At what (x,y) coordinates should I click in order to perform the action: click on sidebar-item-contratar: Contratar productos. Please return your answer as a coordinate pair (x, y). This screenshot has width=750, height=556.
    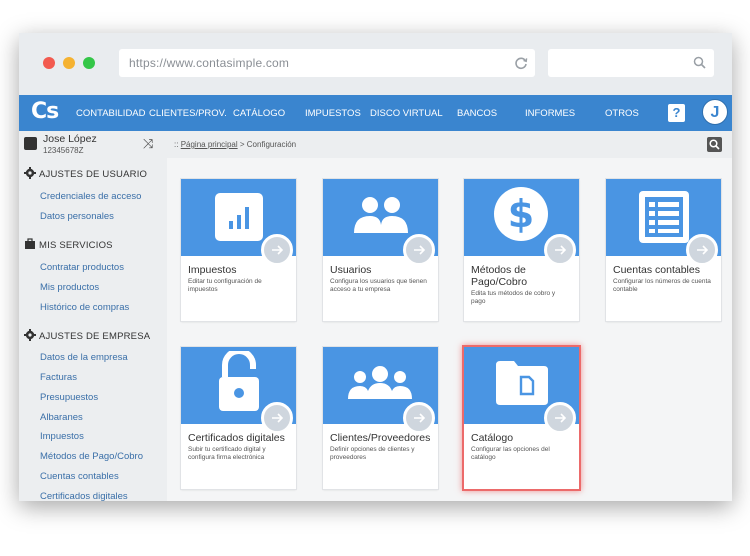
    Looking at the image, I should click on (82, 267).